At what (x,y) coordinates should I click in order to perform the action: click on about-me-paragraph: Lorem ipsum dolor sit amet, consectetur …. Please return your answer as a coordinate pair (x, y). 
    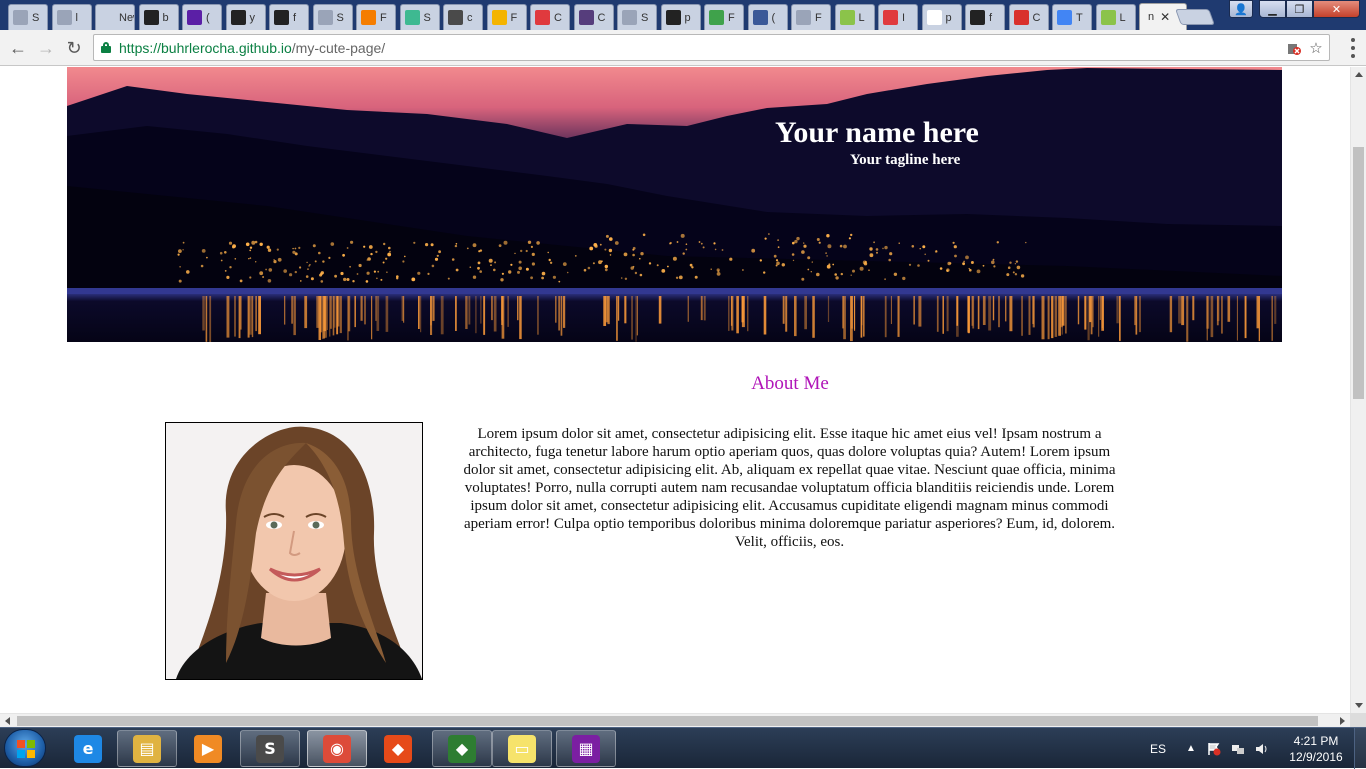
    Looking at the image, I should click on (789, 488).